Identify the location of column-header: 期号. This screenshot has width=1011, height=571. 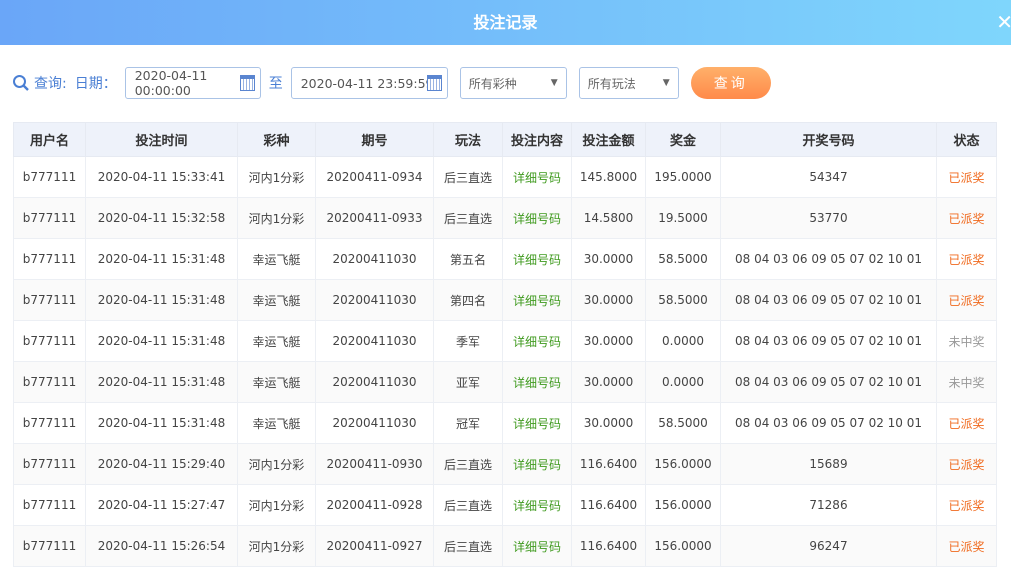
(374, 139).